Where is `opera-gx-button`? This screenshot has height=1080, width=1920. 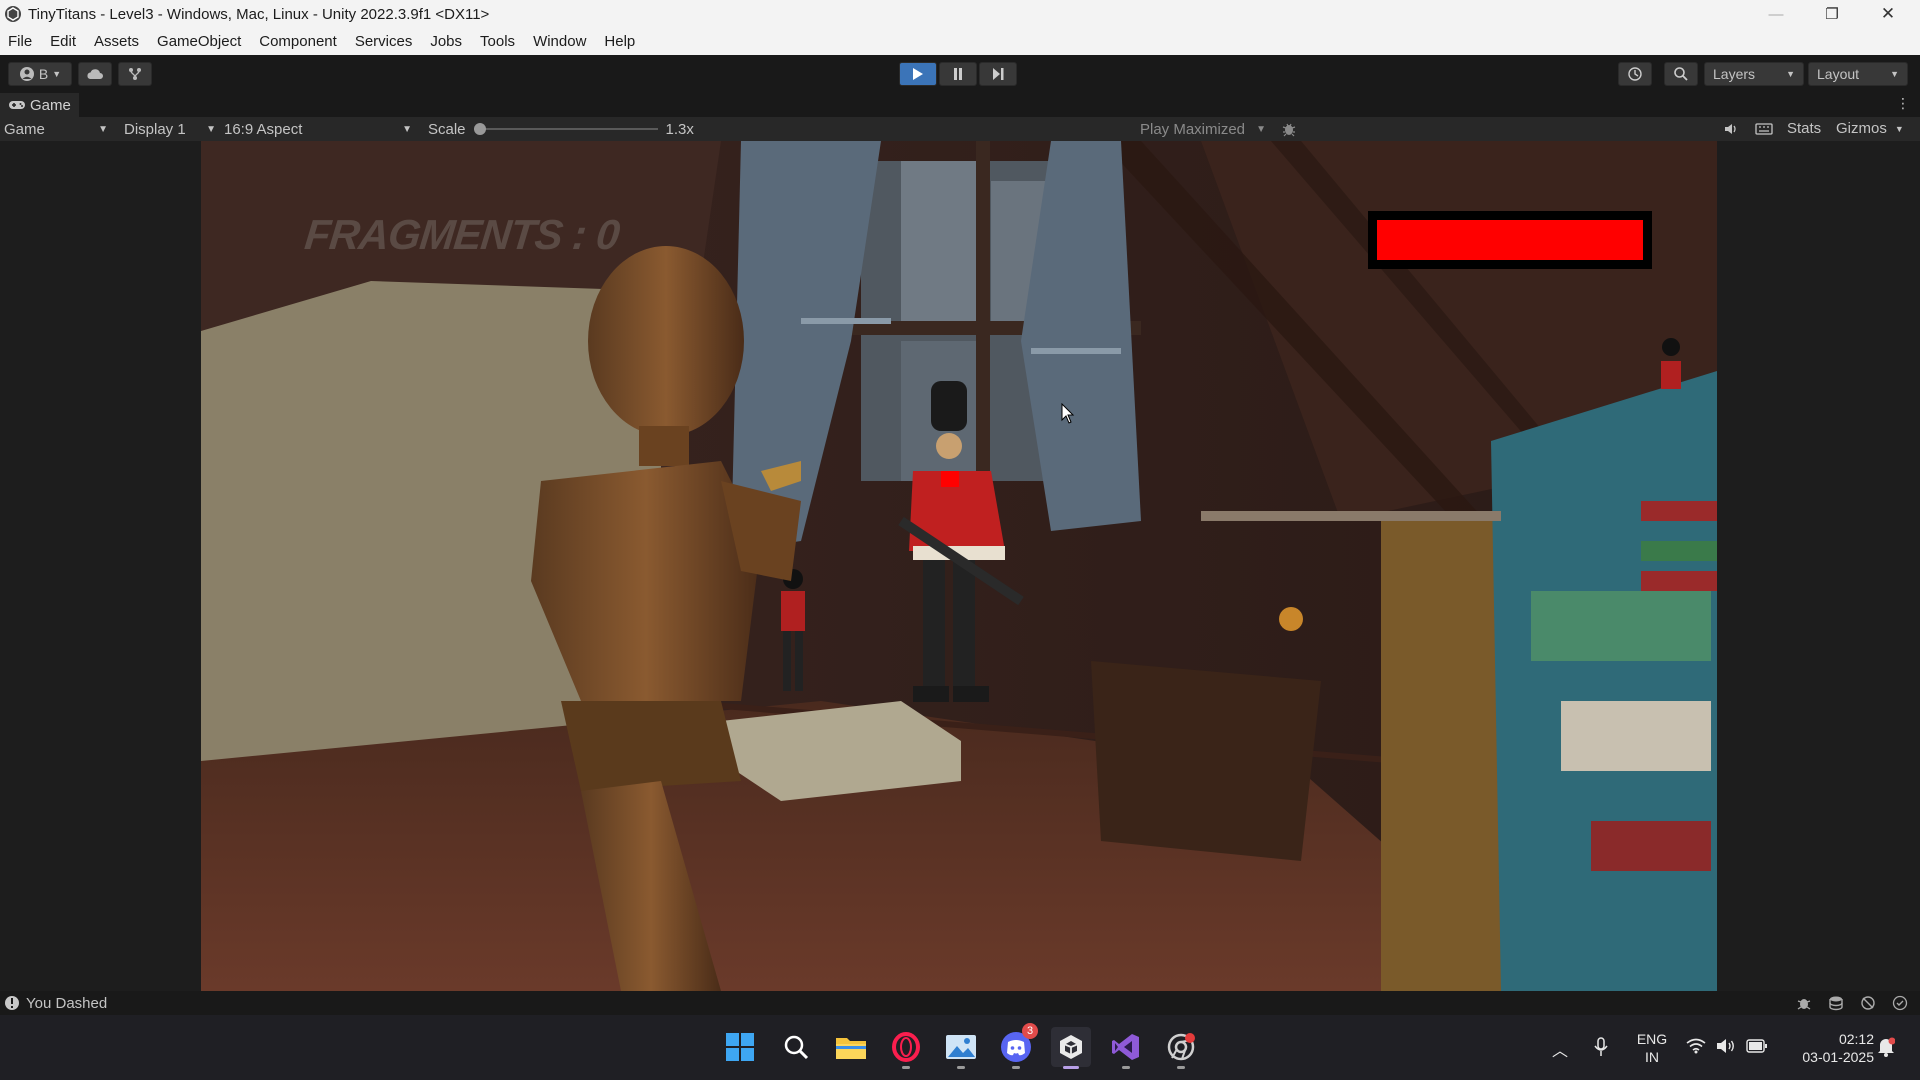 opera-gx-button is located at coordinates (906, 1048).